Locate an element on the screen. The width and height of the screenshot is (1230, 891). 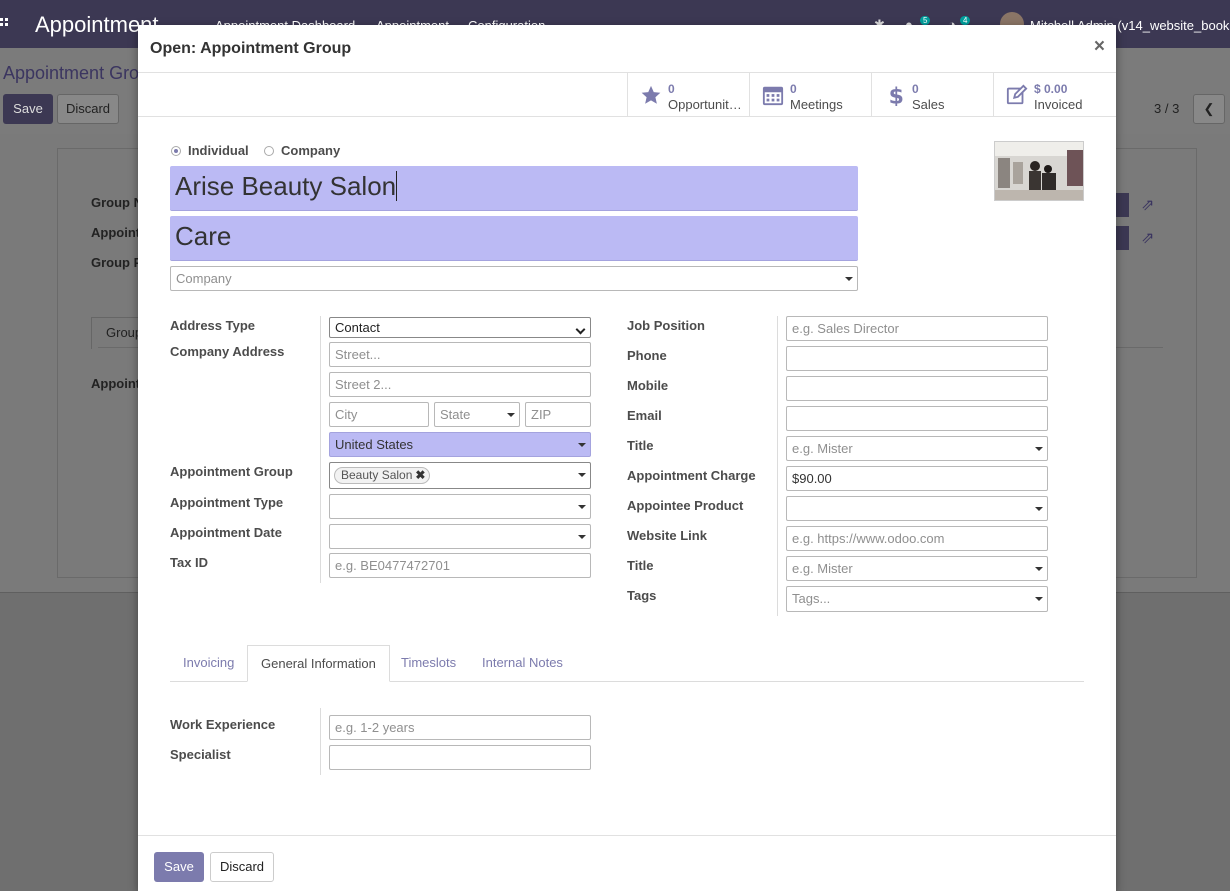
close-icon: × is located at coordinates (1099, 47).